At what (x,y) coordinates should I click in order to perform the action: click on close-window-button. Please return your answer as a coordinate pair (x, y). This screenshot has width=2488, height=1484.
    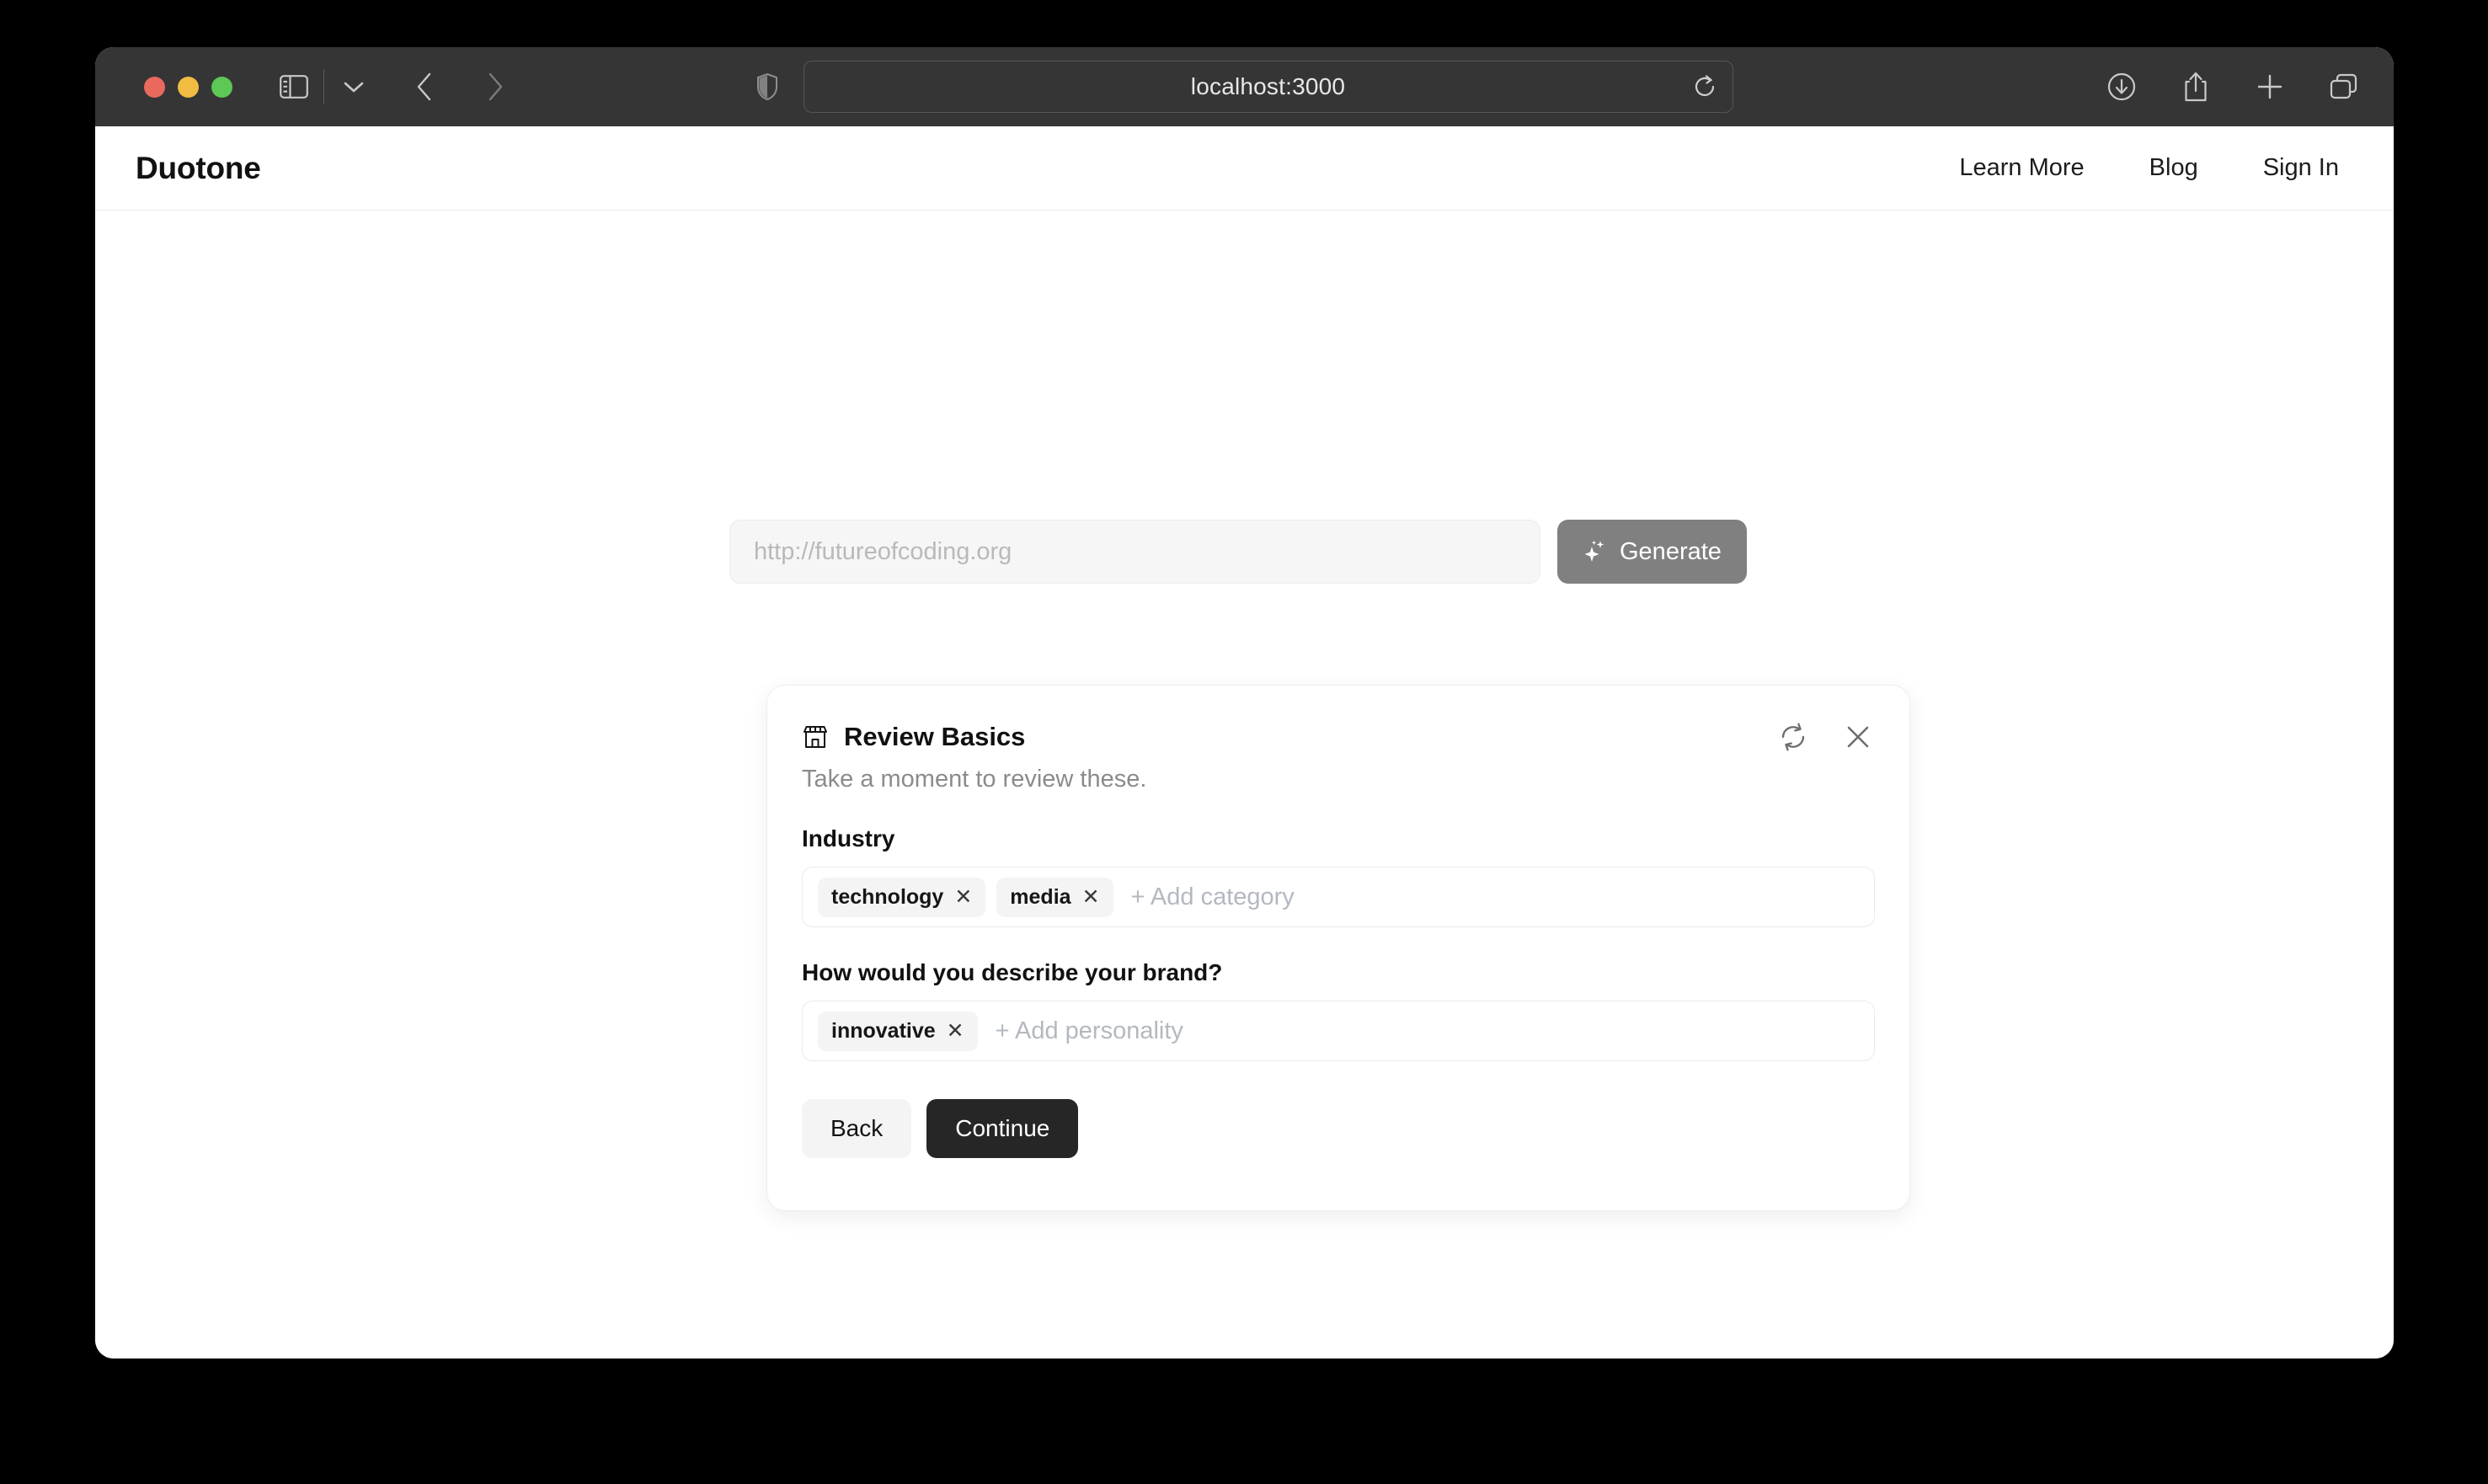
    Looking at the image, I should click on (154, 87).